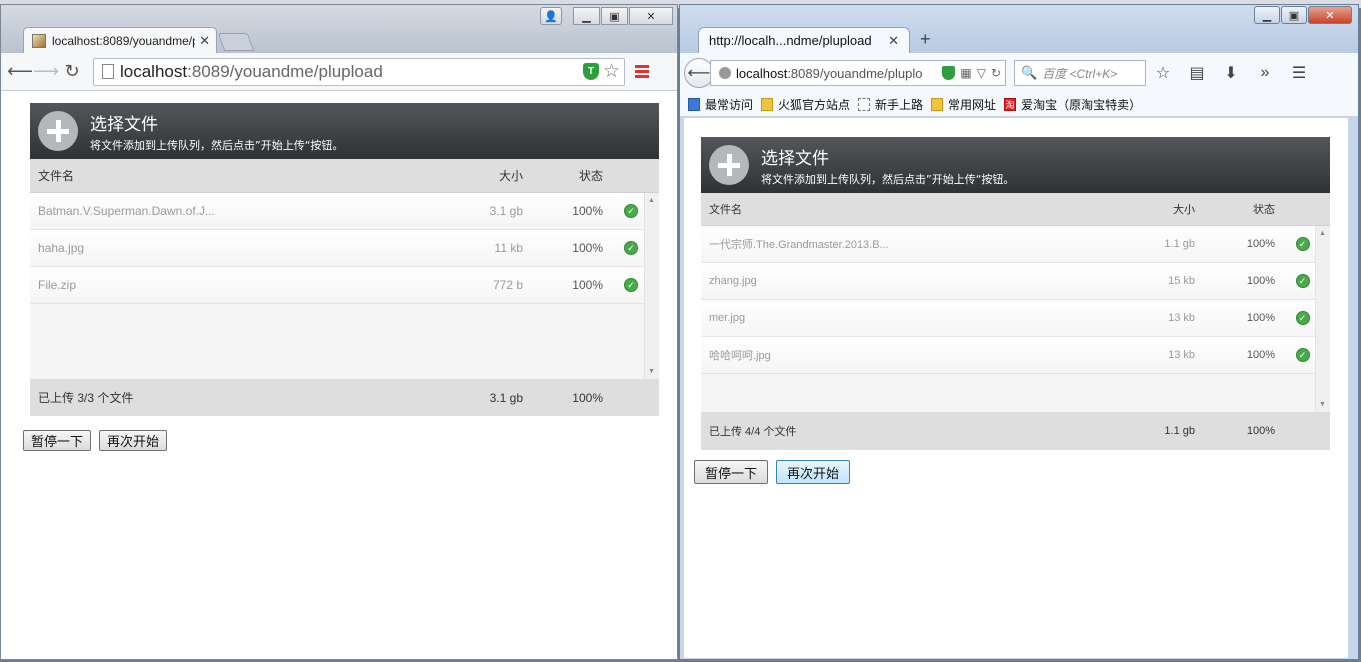 This screenshot has width=1361, height=662. I want to click on dropdown-arrow-icon: ▽, so click(981, 73).